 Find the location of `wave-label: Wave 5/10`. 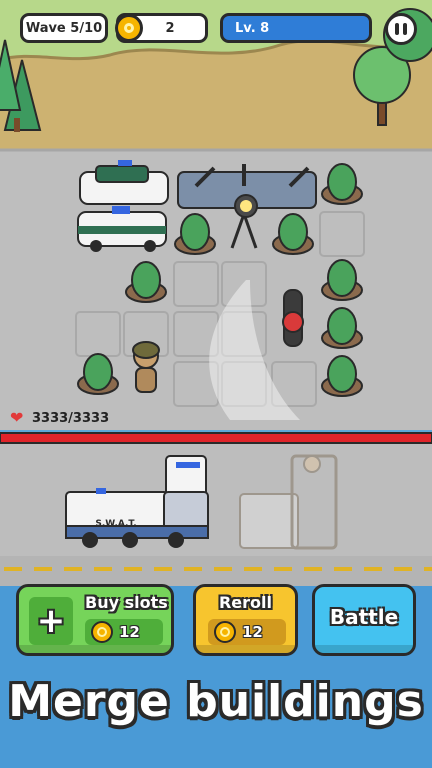

wave-label: Wave 5/10 is located at coordinates (64, 28).